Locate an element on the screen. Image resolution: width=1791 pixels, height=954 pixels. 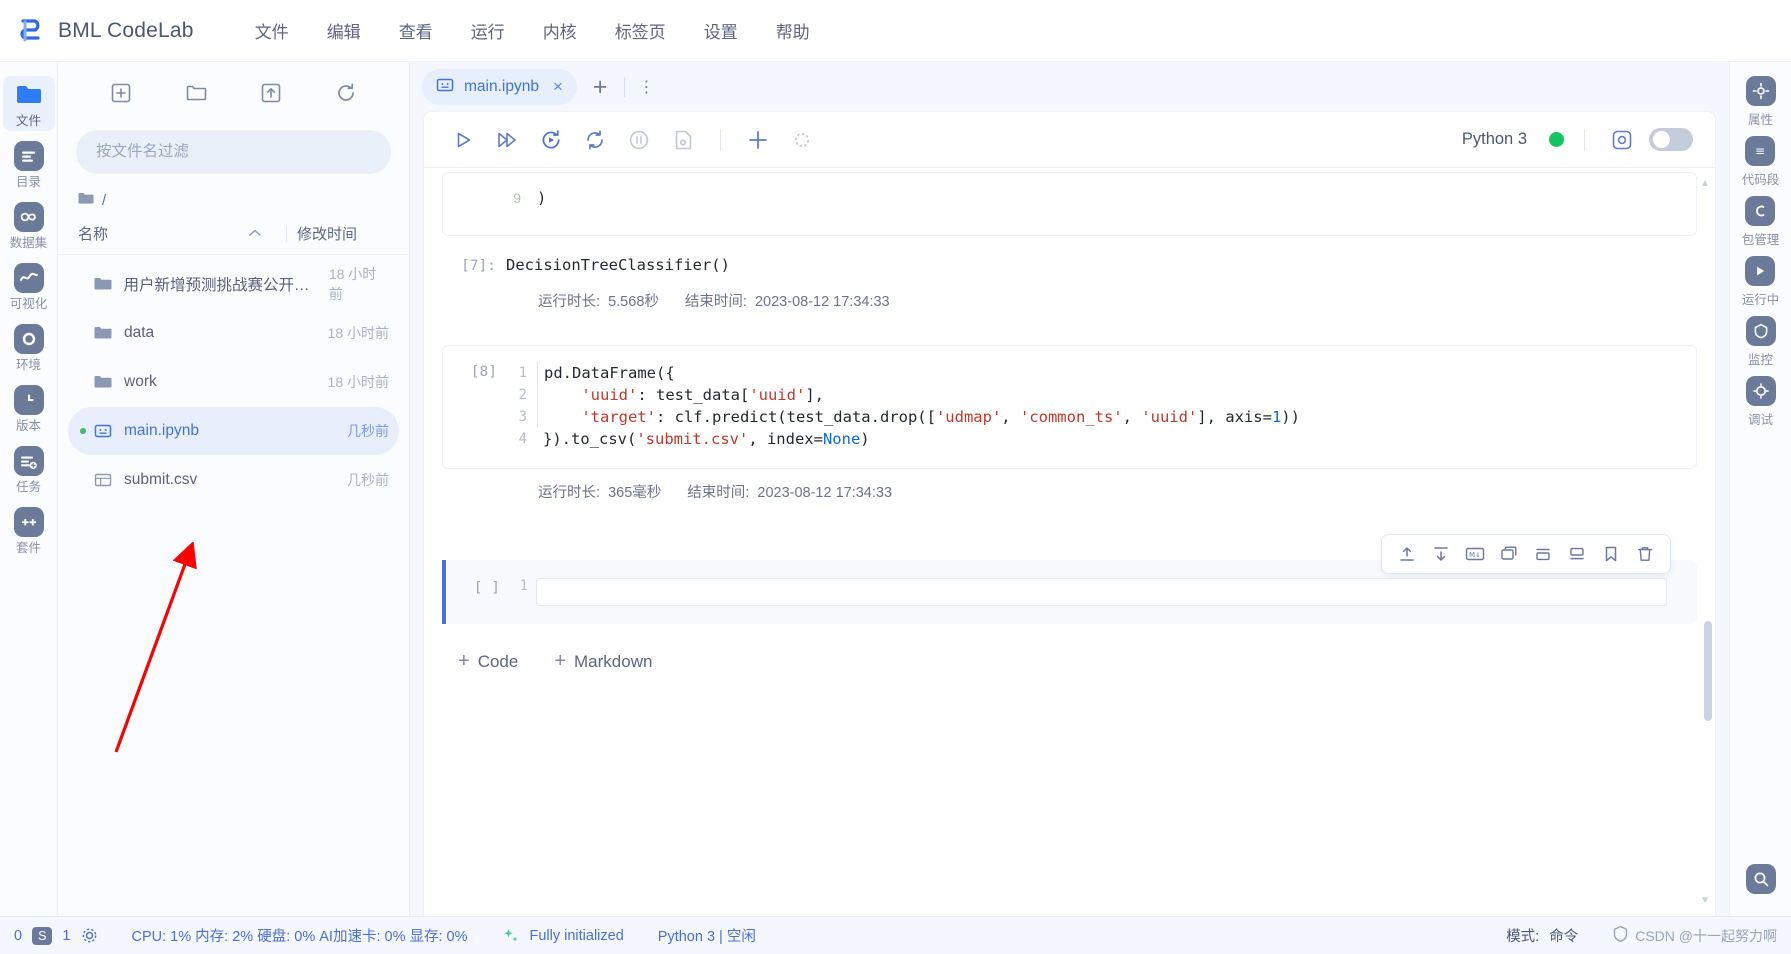
search-input is located at coordinates (233, 152).